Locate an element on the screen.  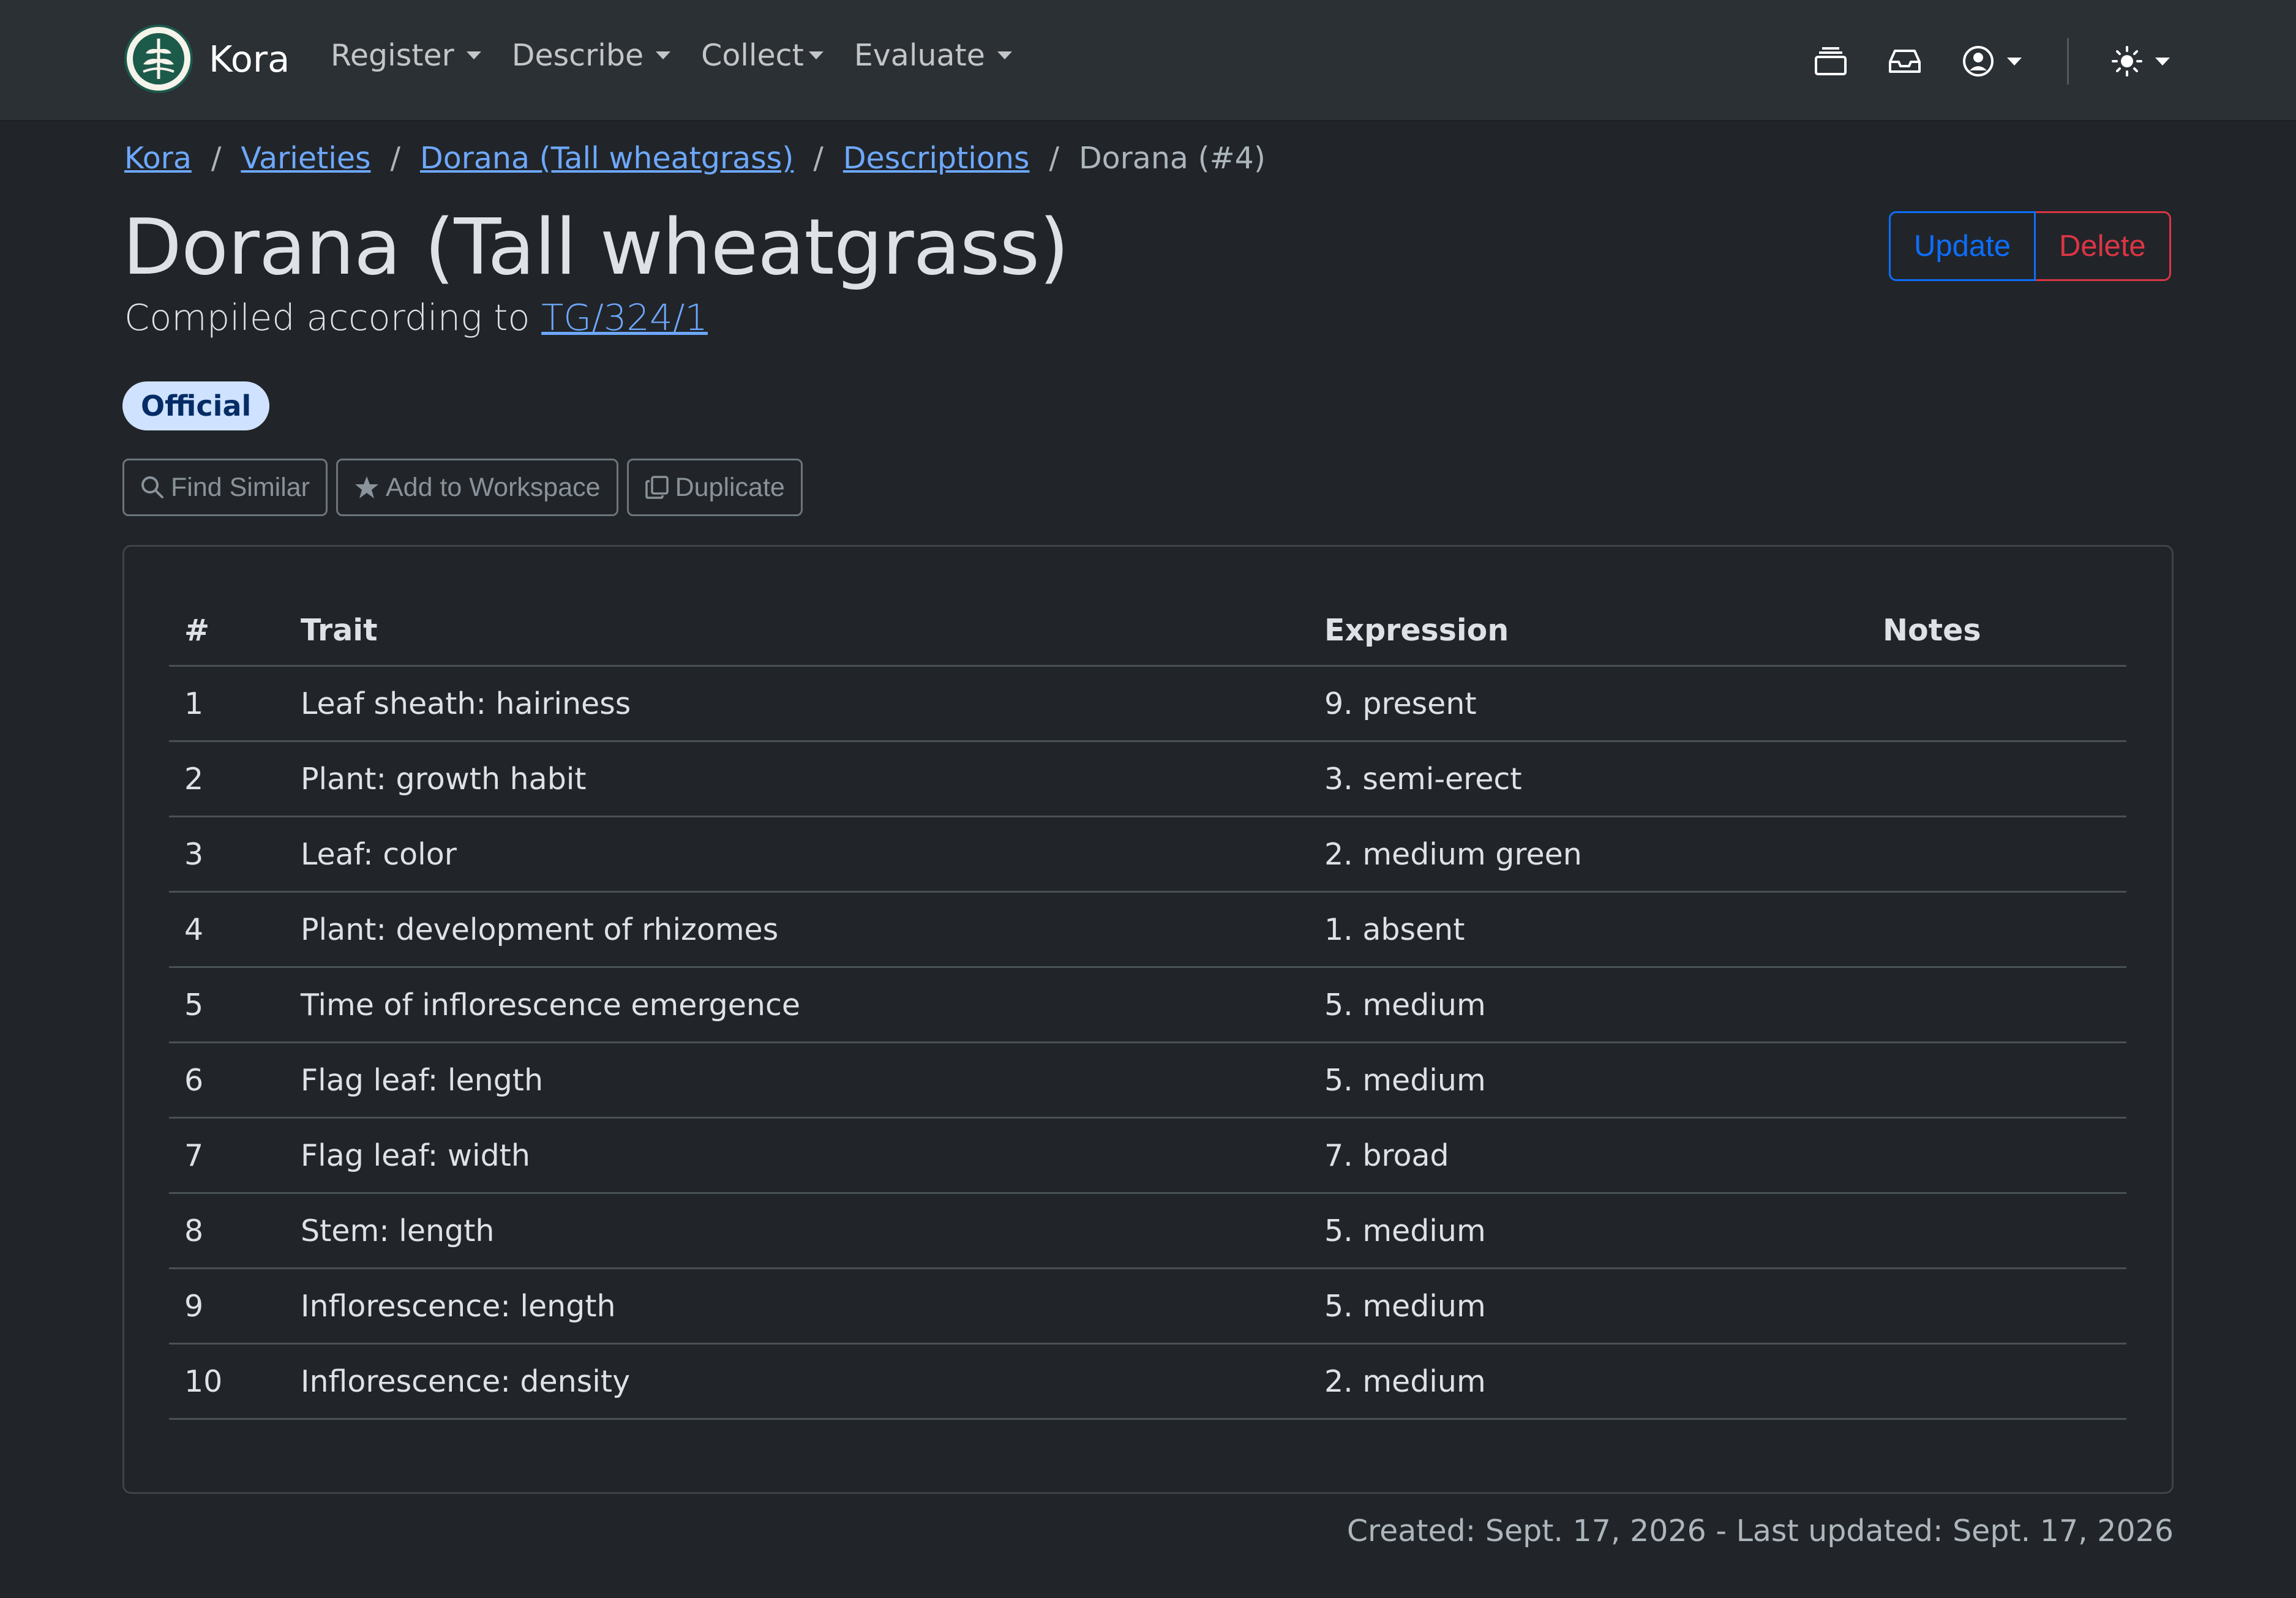
nav-evaluate-dropdown: Evaluate is located at coordinates (933, 56).